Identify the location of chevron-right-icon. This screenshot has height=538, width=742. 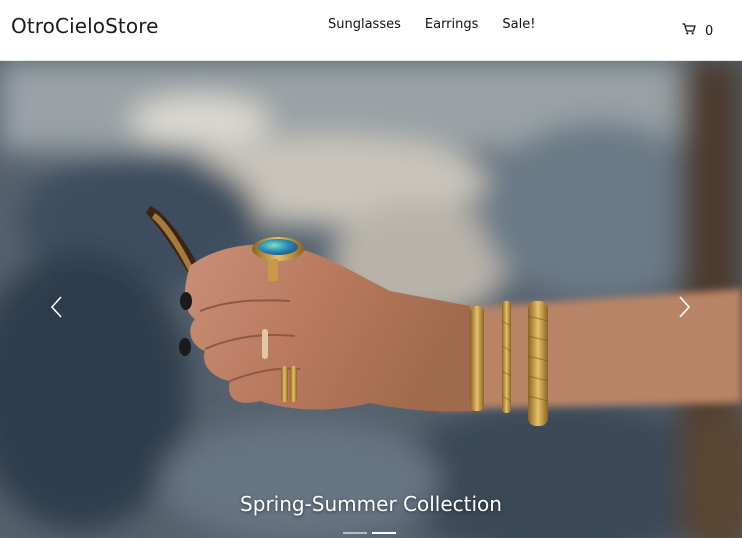
(685, 309).